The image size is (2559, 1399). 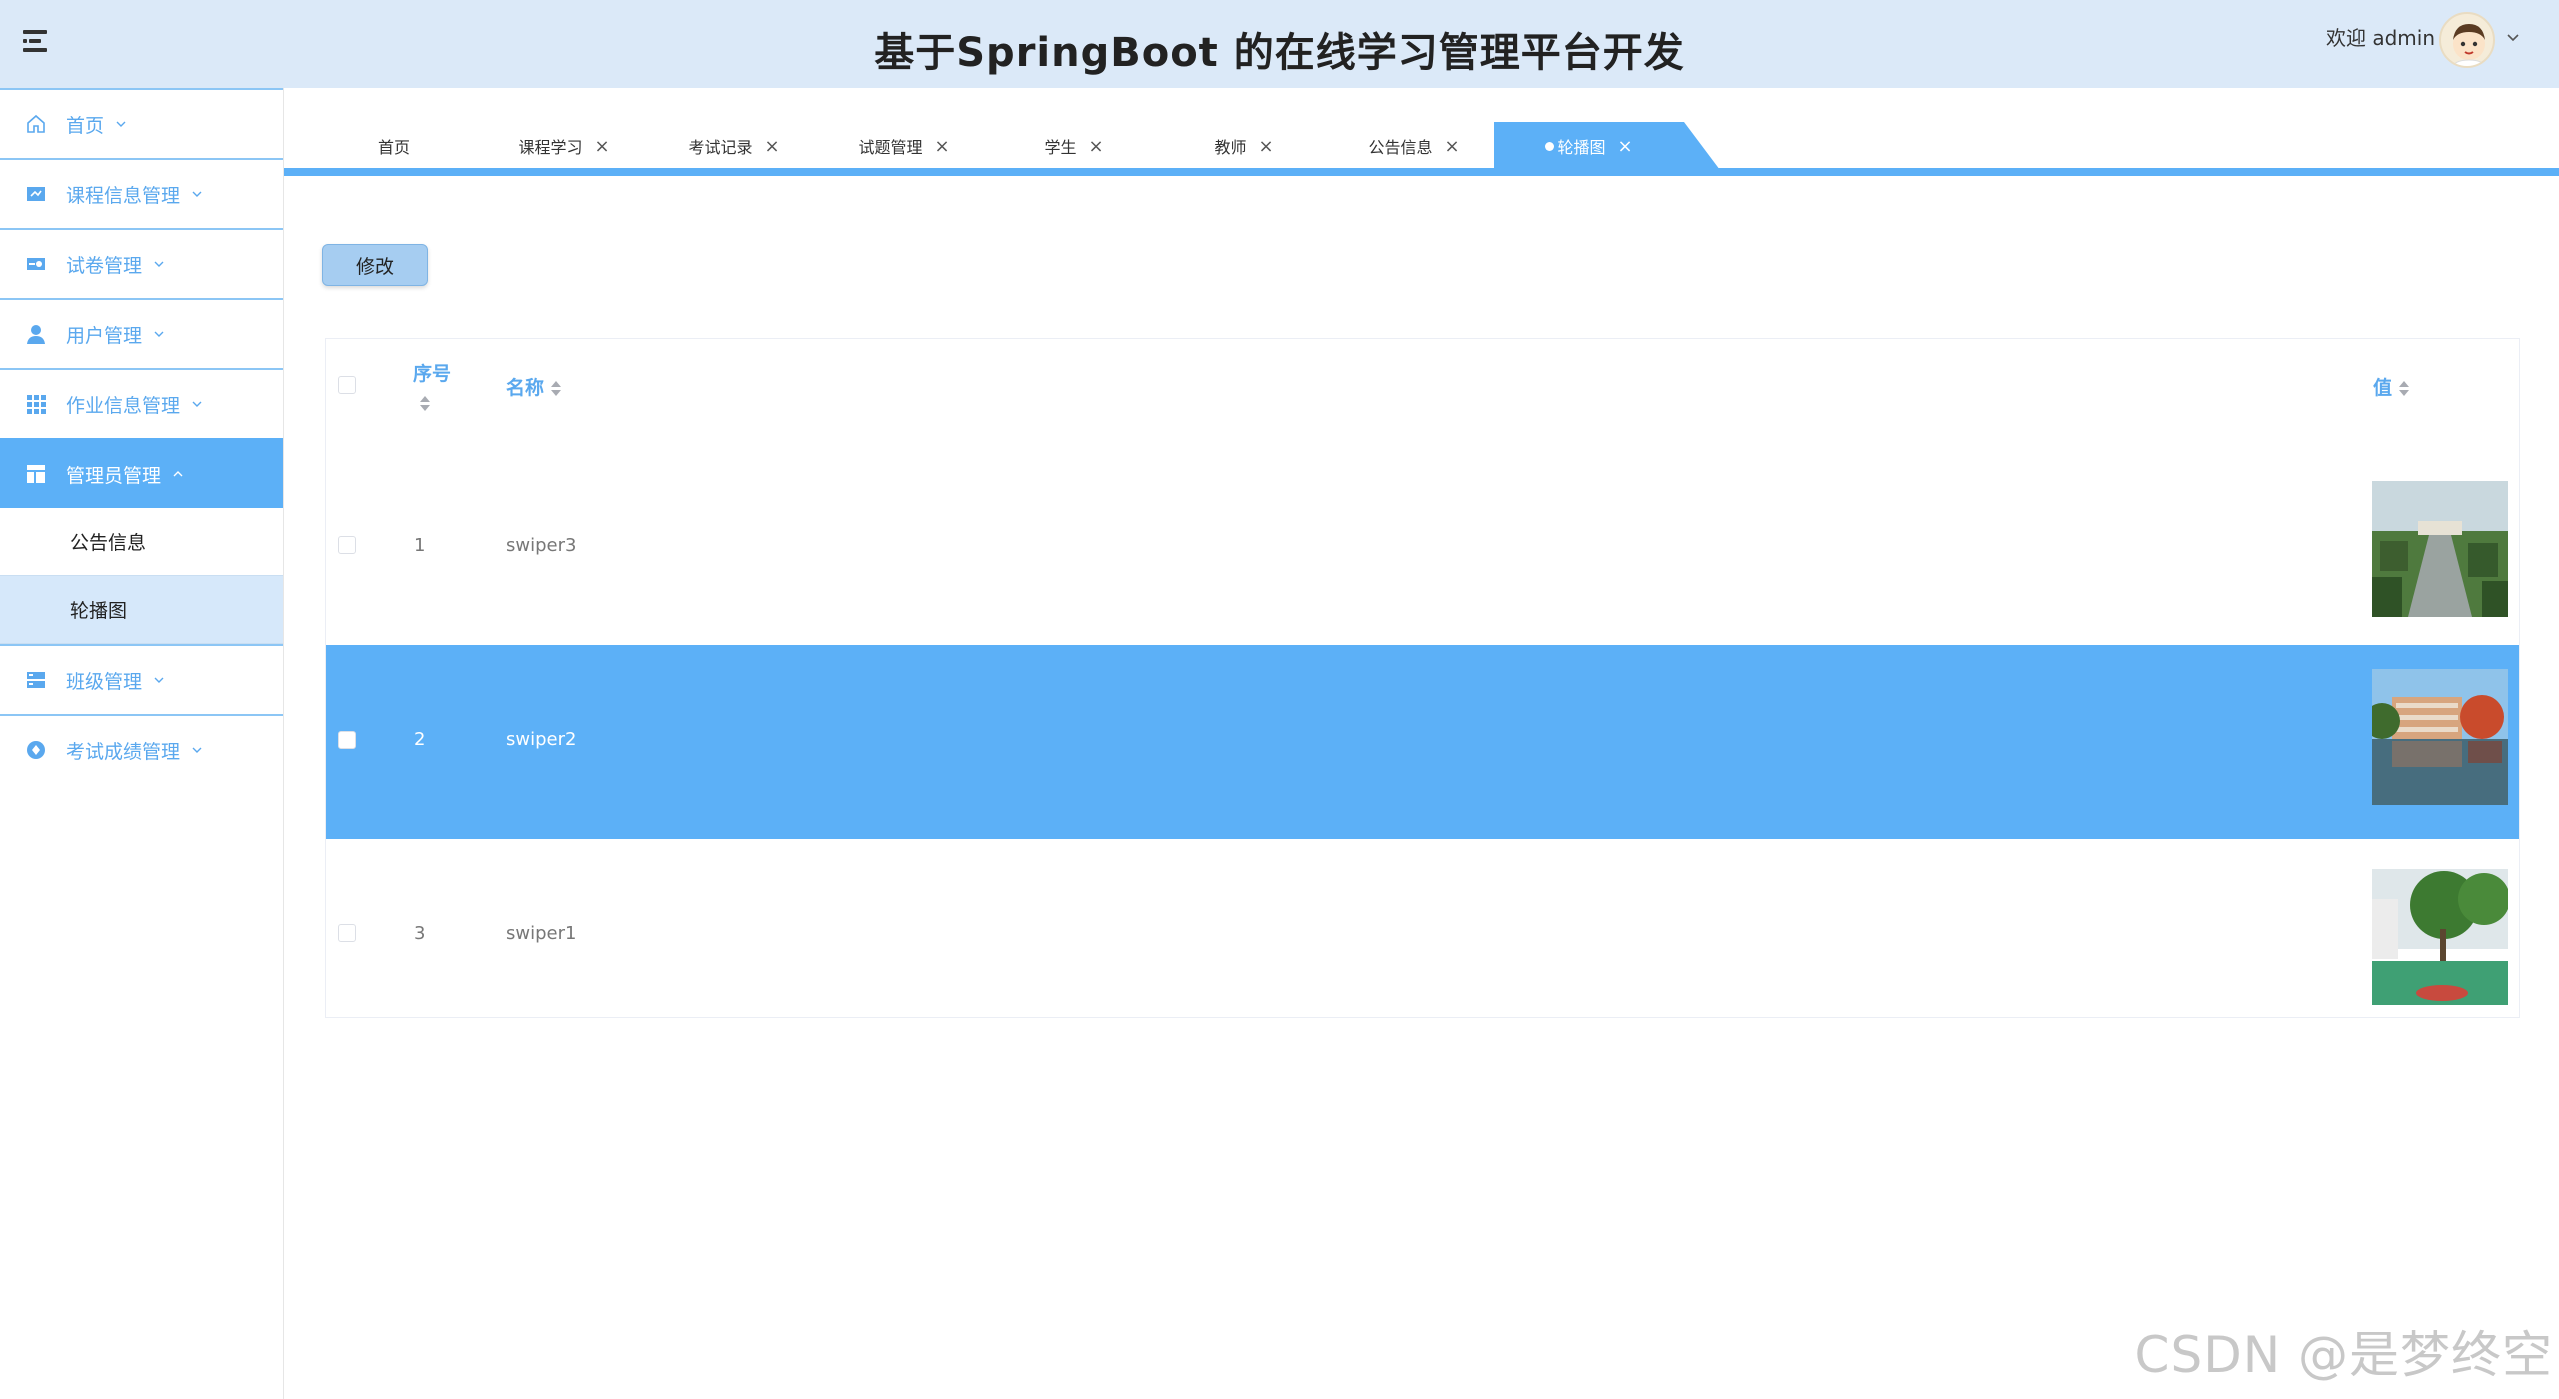 I want to click on active-dot-icon, so click(x=1550, y=146).